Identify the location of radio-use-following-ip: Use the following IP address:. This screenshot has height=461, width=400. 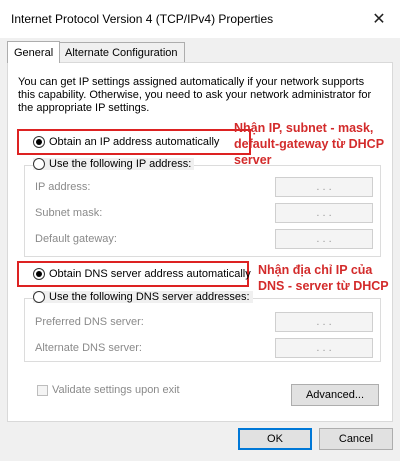
(114, 164).